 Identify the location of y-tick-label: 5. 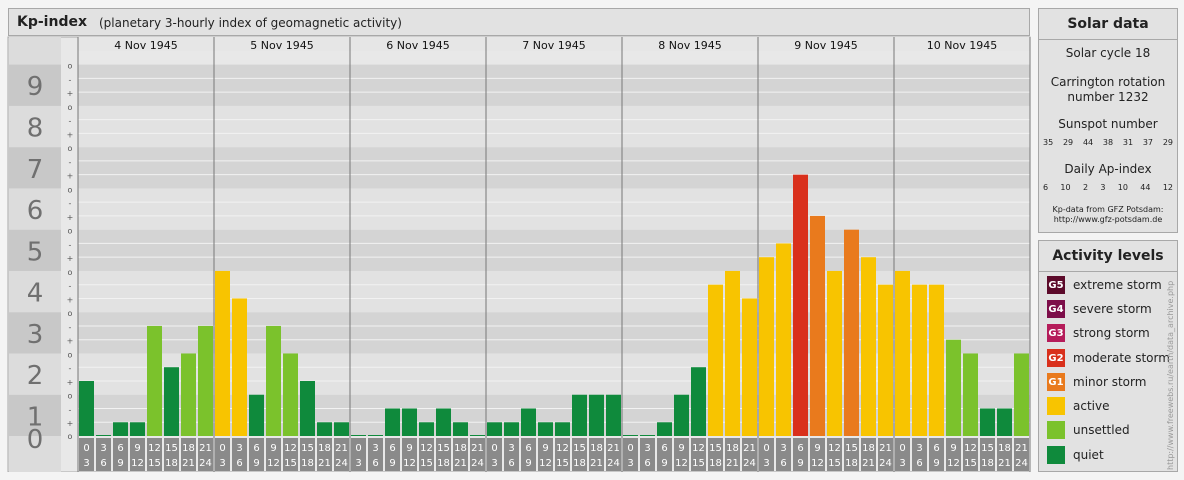
(35, 252).